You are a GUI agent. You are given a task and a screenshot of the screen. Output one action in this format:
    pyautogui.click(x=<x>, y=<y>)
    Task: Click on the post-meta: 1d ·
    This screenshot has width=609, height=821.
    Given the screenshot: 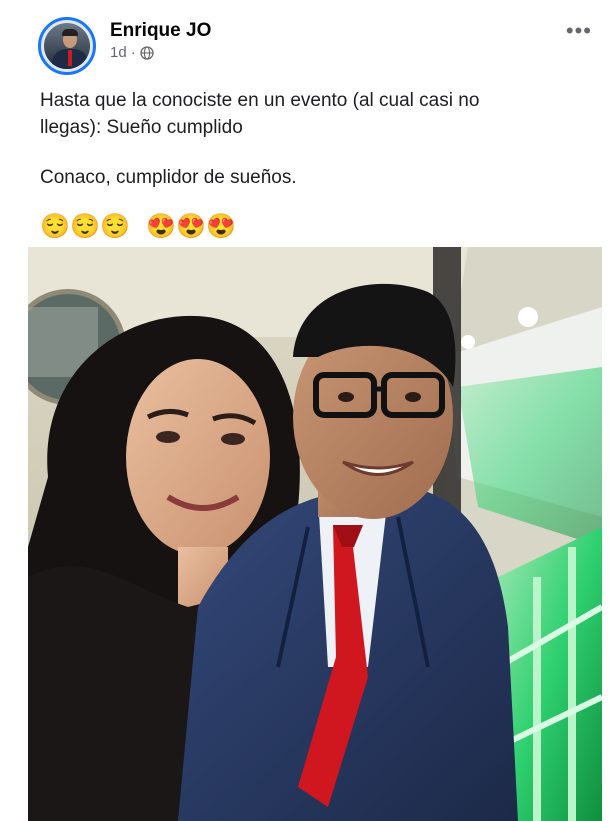 What is the action you would take?
    pyautogui.click(x=132, y=52)
    